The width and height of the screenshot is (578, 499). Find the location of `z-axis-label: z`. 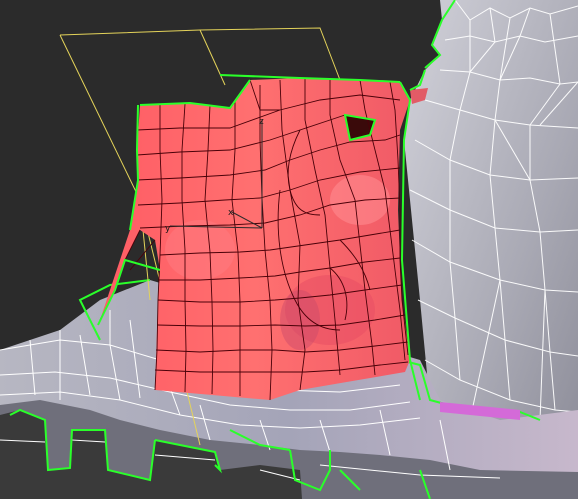

z-axis-label: z is located at coordinates (261, 122).